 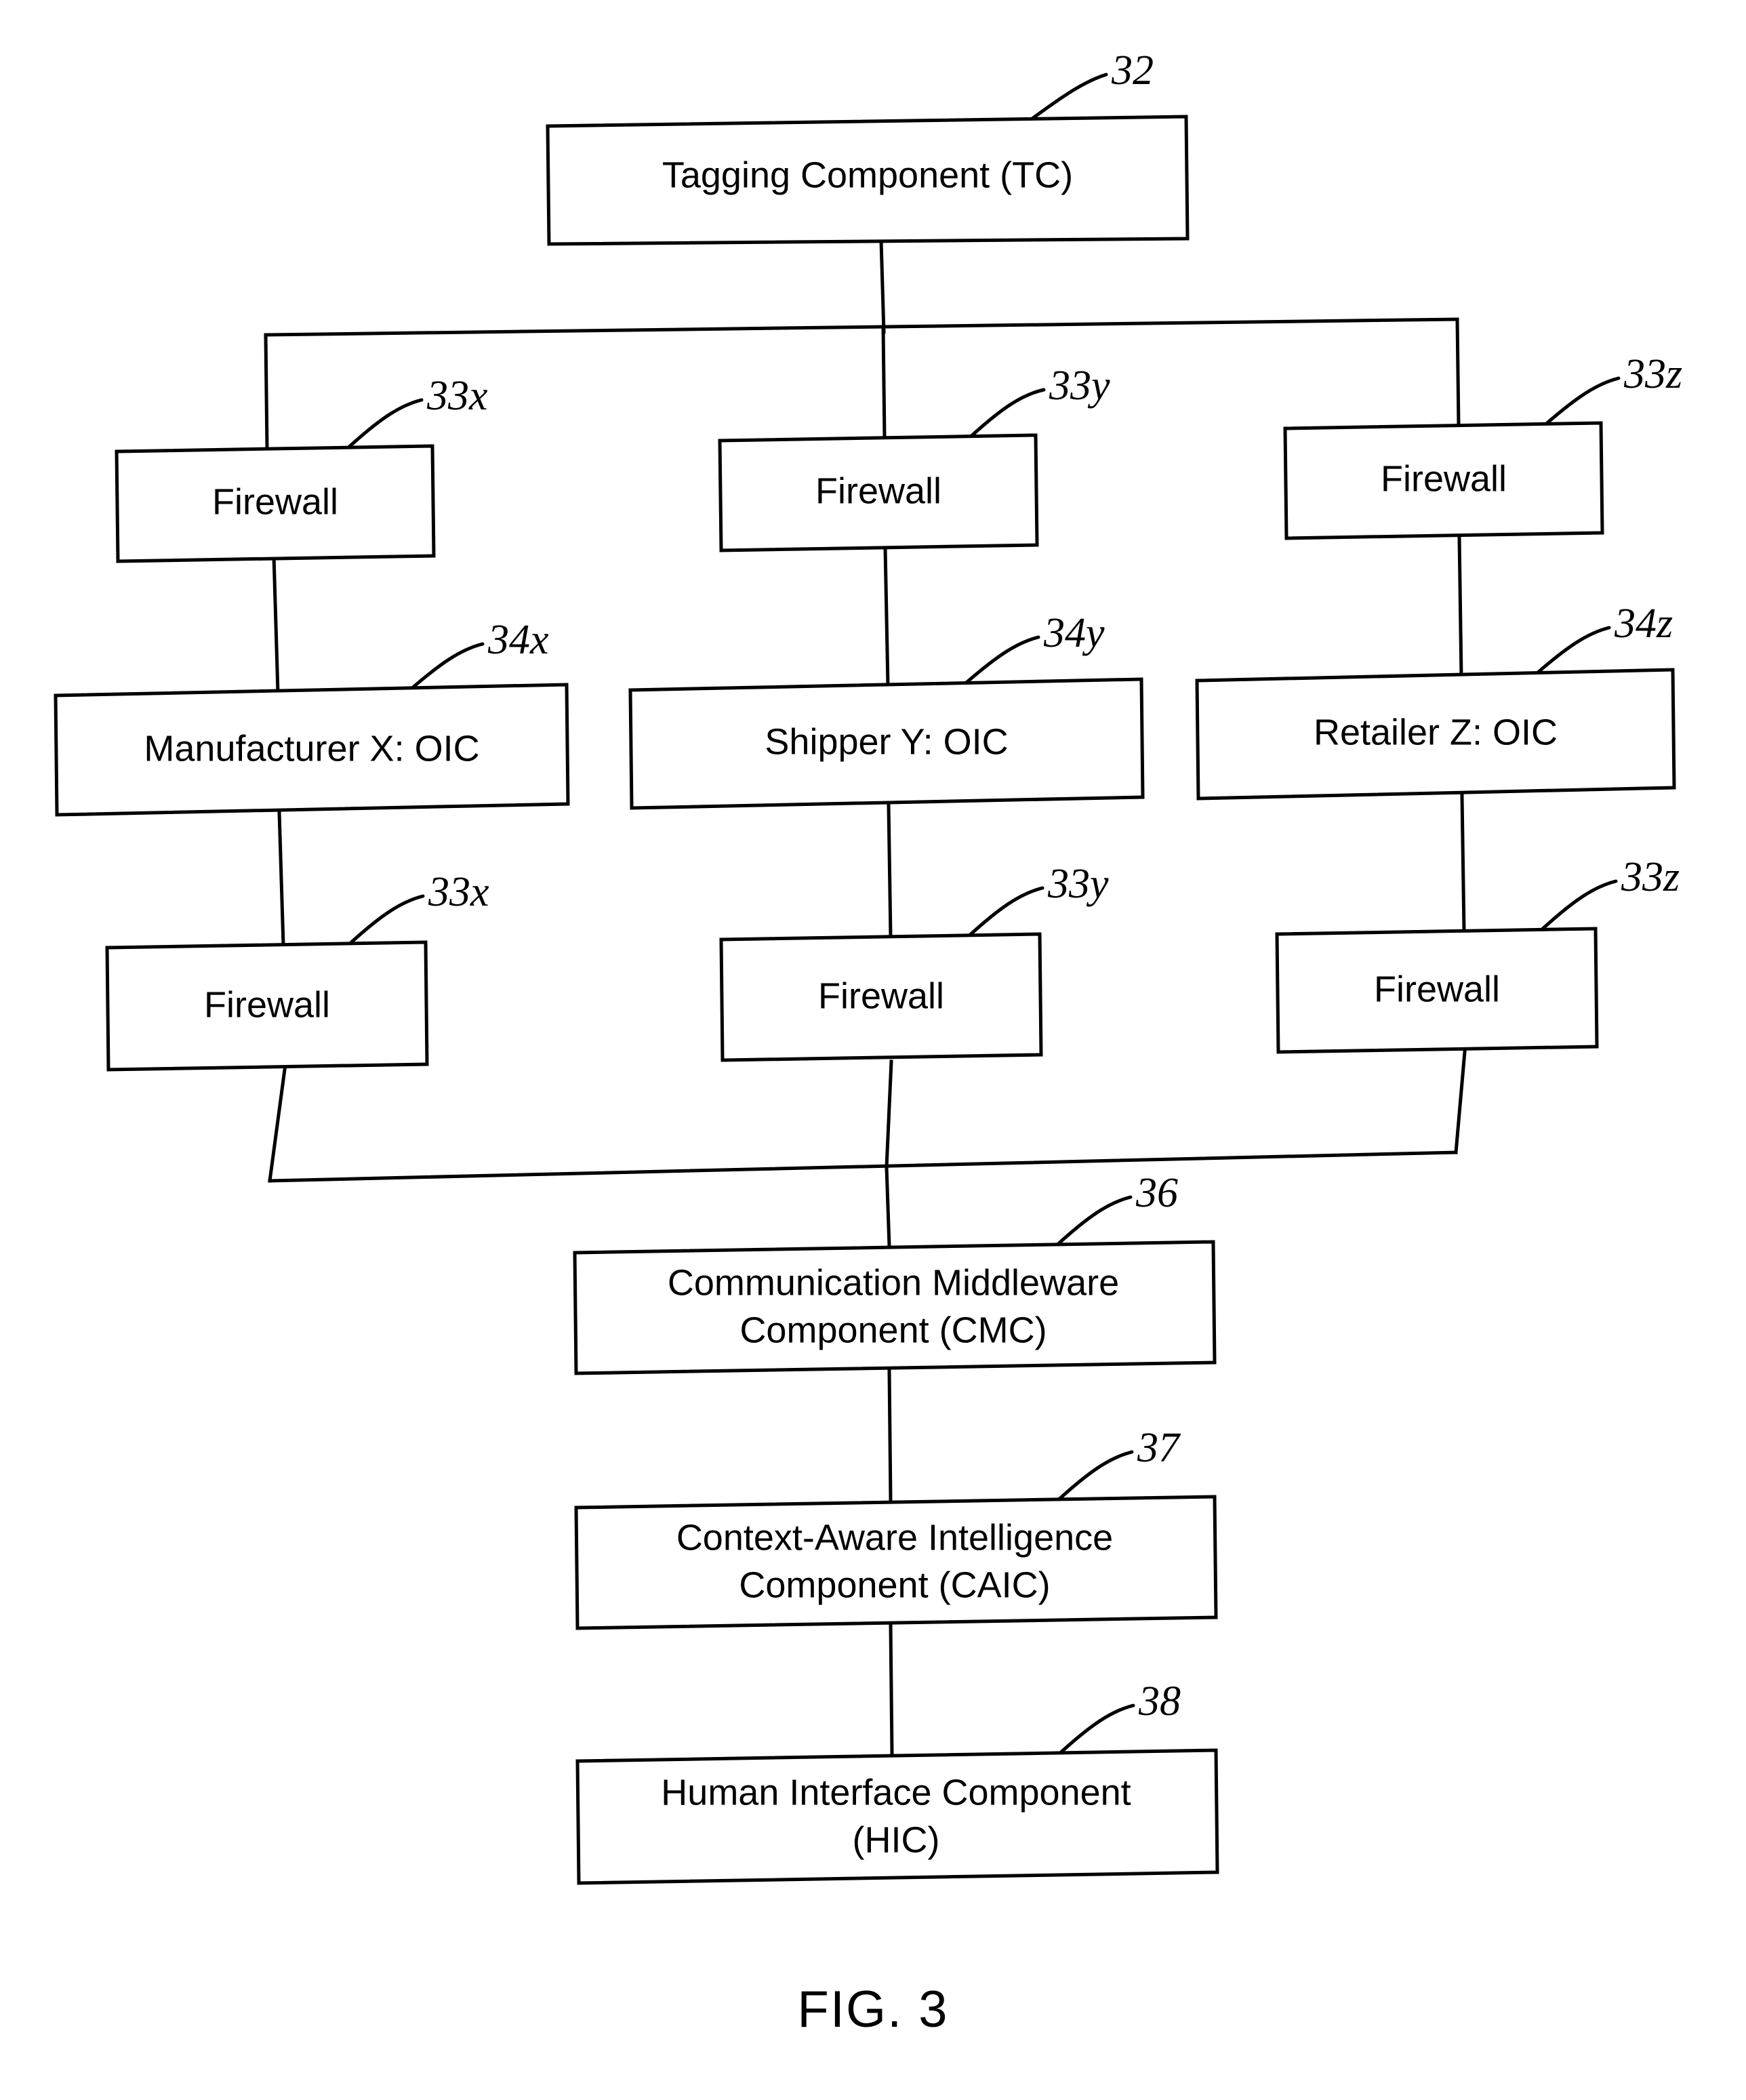 I want to click on node-cmc-label-line1: Communication Middleware, so click(x=894, y=1282).